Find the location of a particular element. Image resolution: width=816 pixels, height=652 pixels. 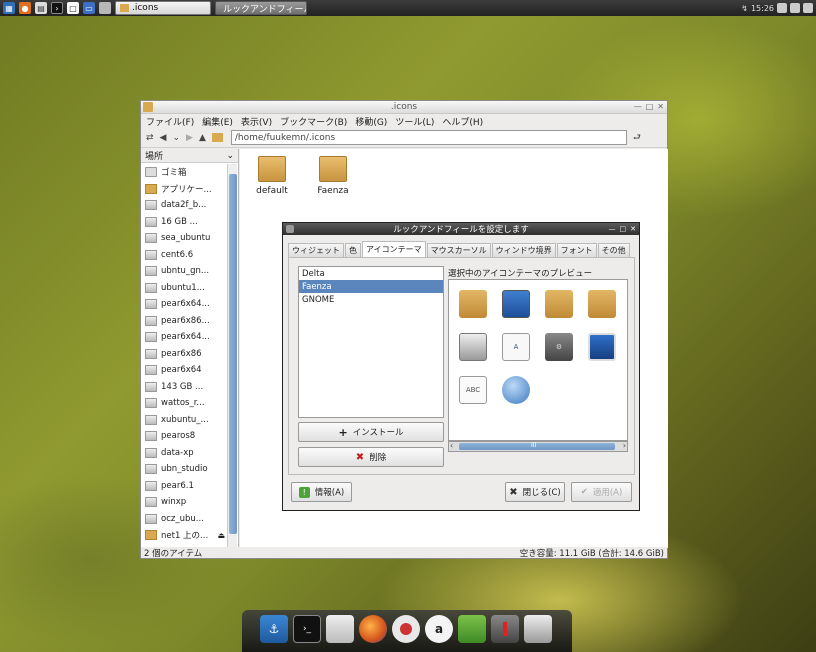

path-input: /home/fuukemn/.icons is located at coordinates (428, 137).